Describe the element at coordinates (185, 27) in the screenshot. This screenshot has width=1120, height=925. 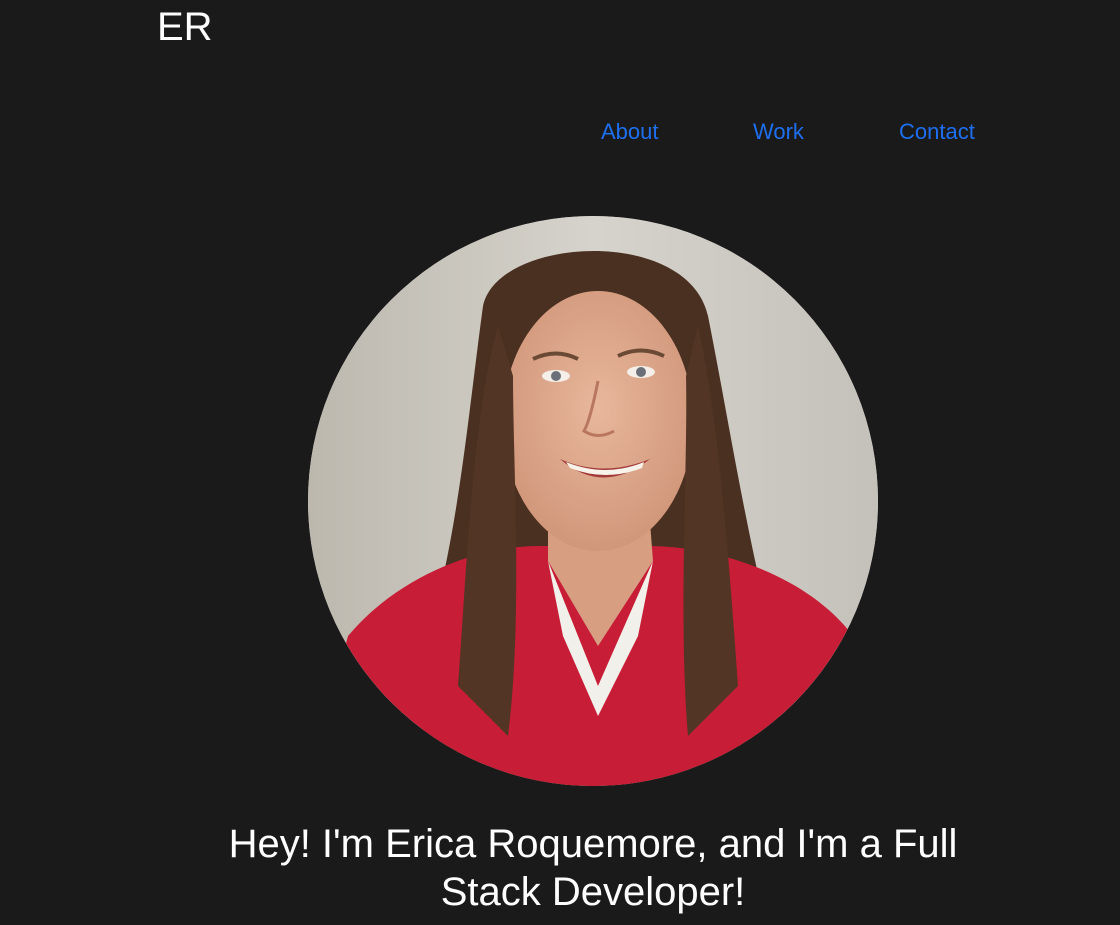
I see `site-logo: ER` at that location.